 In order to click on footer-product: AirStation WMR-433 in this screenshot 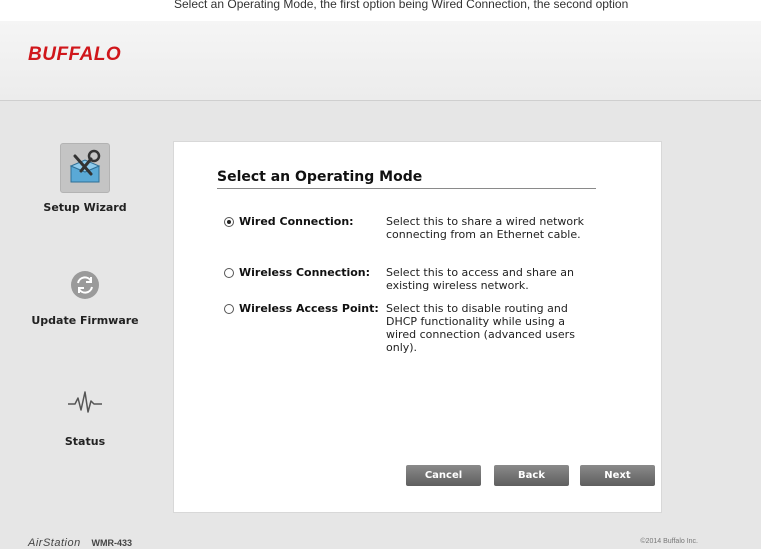, I will do `click(80, 543)`.